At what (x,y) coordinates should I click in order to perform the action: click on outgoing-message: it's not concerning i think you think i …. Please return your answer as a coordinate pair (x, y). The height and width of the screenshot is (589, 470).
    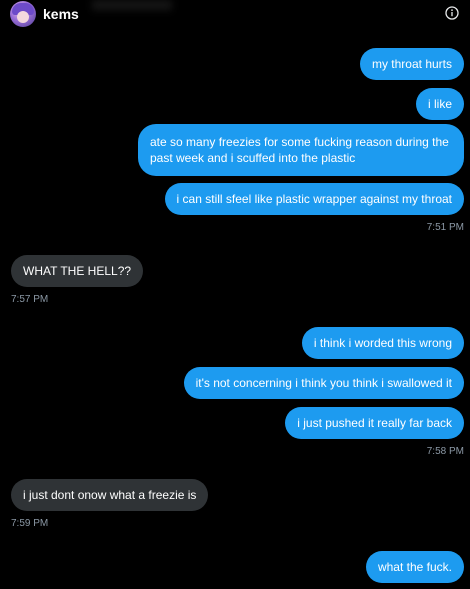
    Looking at the image, I should click on (323, 383).